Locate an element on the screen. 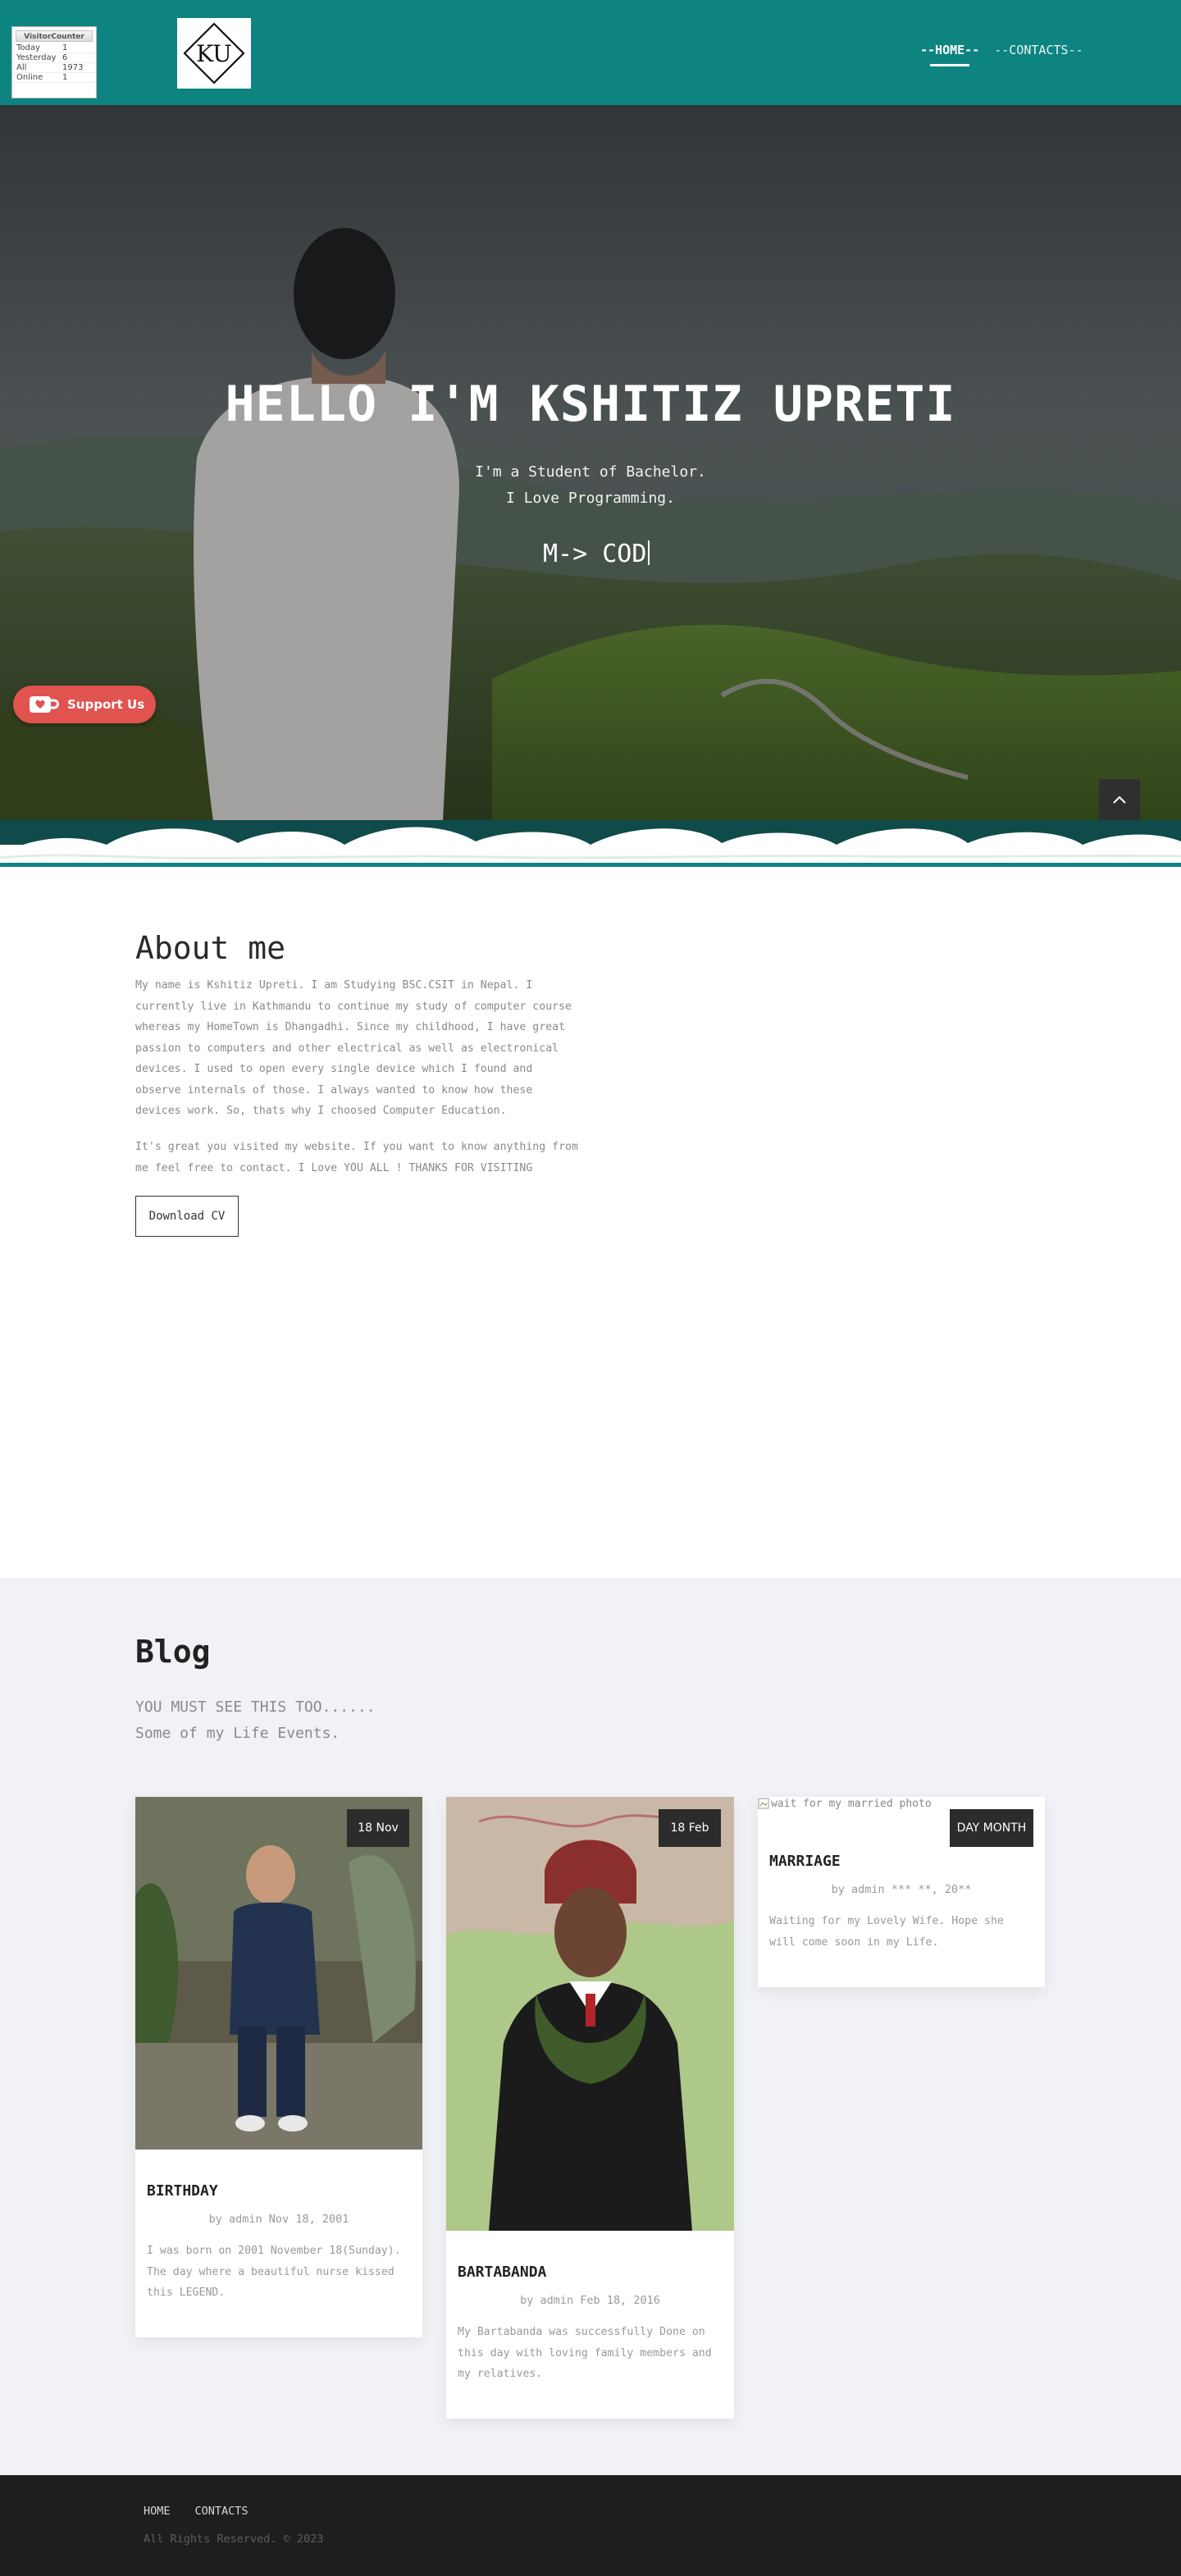 This screenshot has height=2576, width=1181. marriage-meta: by admin *** **, 20** is located at coordinates (901, 1889).